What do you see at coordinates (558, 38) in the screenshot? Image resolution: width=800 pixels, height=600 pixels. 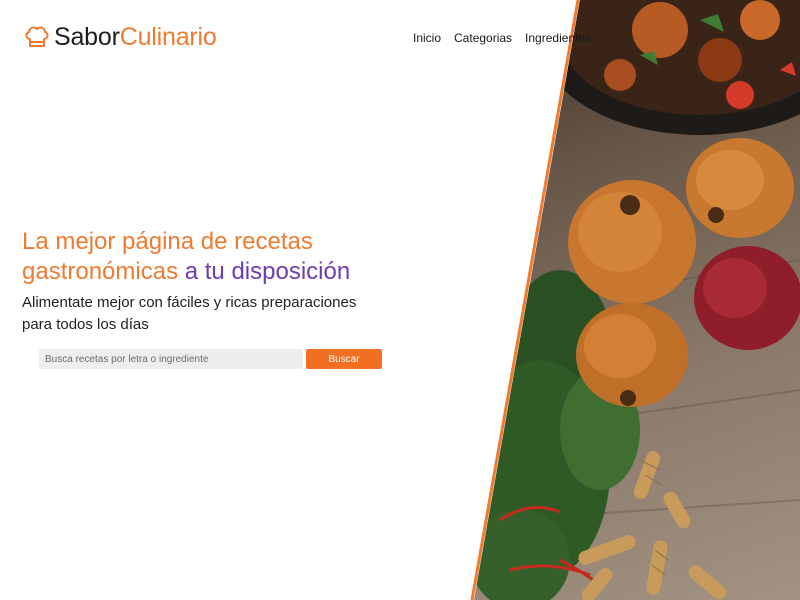 I see `nav-item-ingredientes: Ingredientes` at bounding box center [558, 38].